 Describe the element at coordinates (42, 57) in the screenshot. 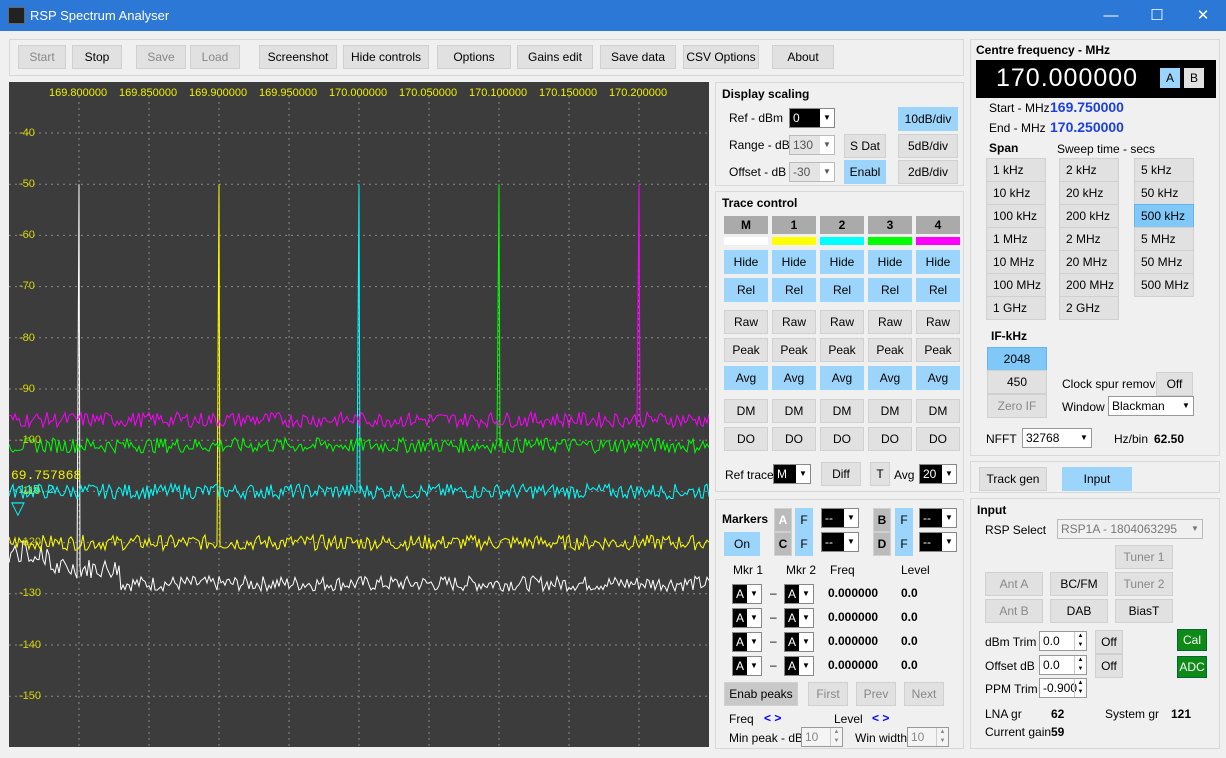

I see `start-button: Start` at that location.